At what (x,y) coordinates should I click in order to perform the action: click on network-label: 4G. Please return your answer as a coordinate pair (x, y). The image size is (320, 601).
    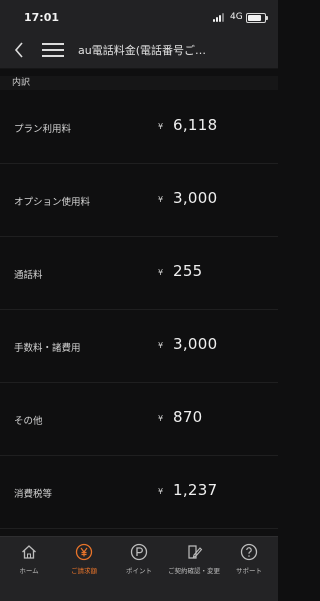
    Looking at the image, I should click on (236, 17).